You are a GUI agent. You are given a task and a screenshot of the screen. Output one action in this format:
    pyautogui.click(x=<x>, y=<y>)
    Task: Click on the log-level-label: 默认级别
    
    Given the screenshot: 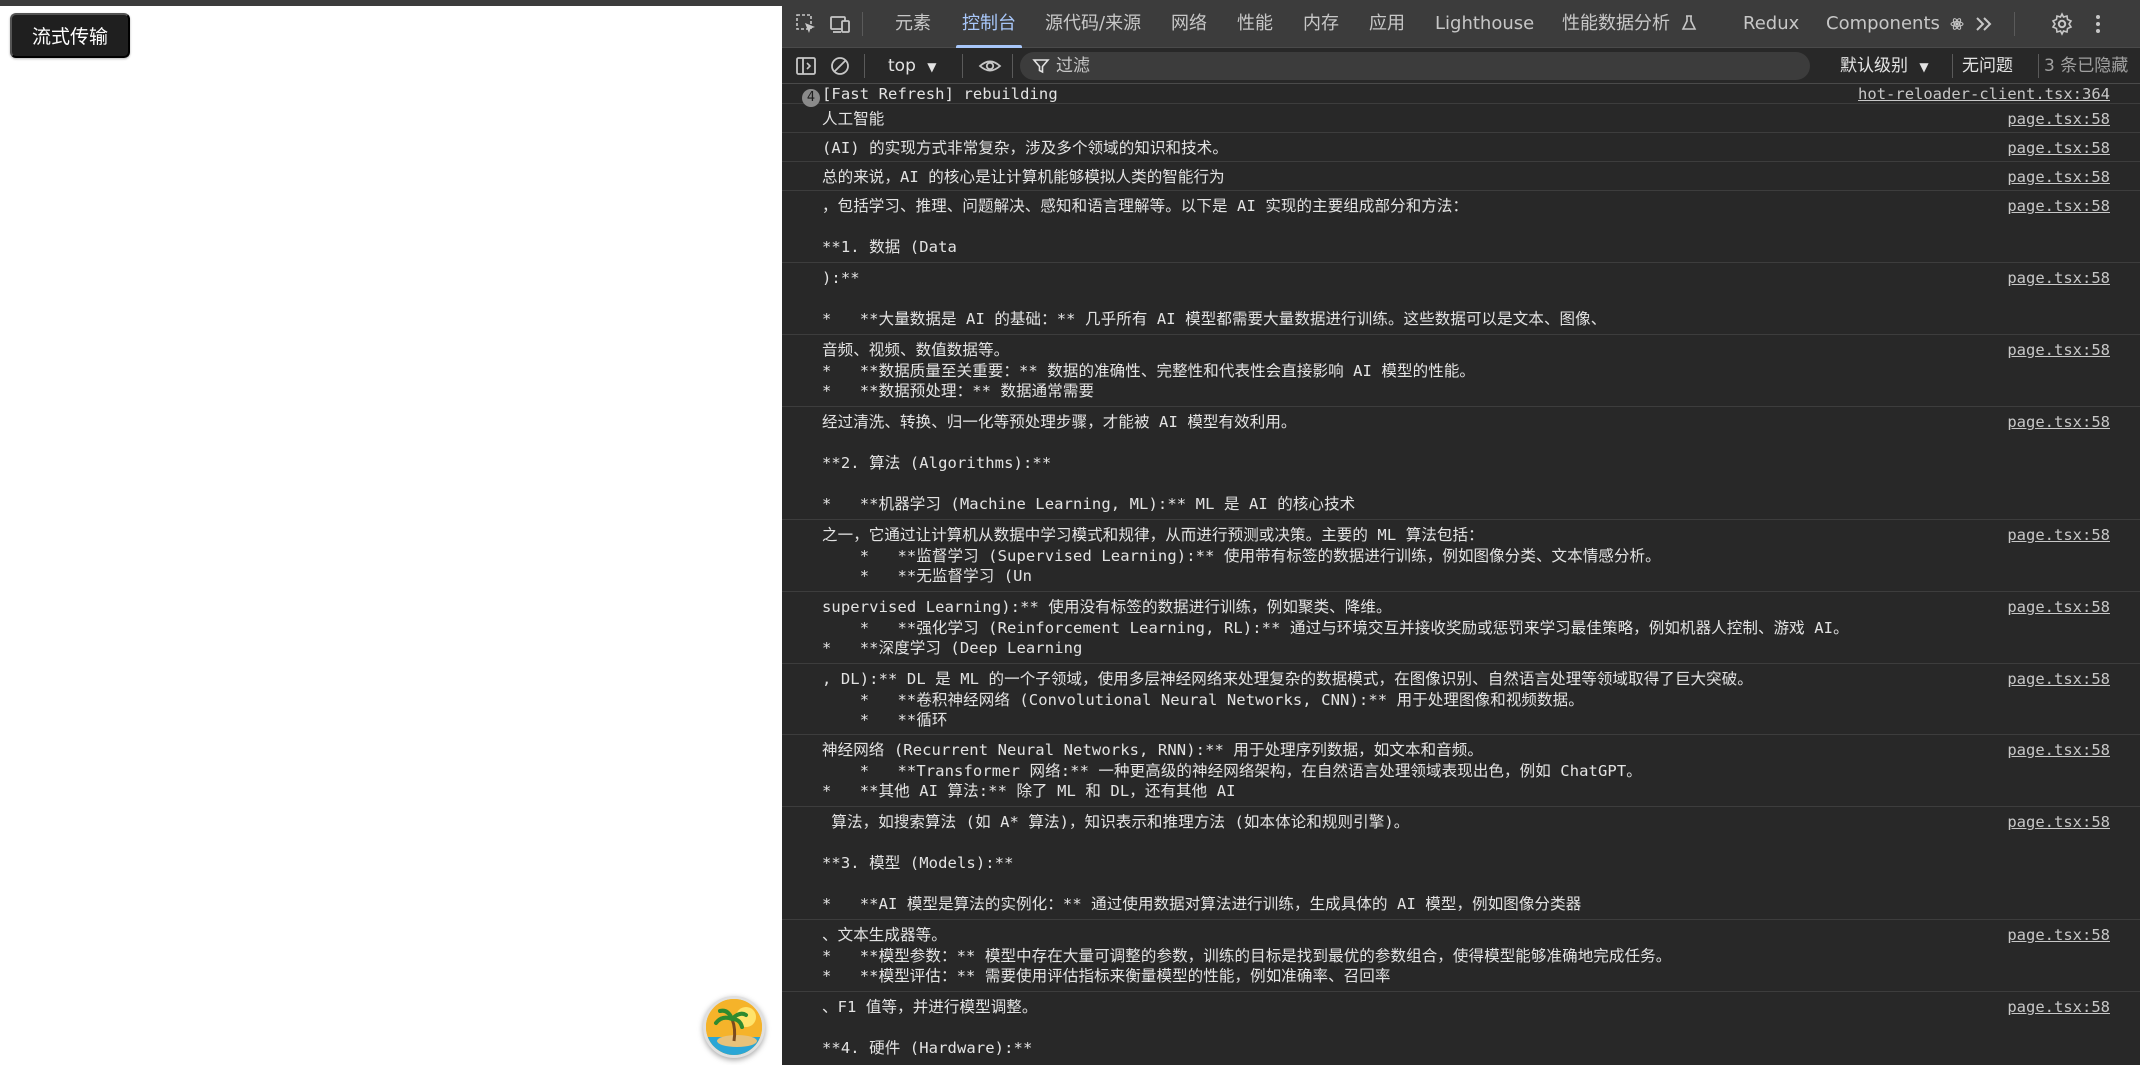 What is the action you would take?
    pyautogui.click(x=1874, y=66)
    